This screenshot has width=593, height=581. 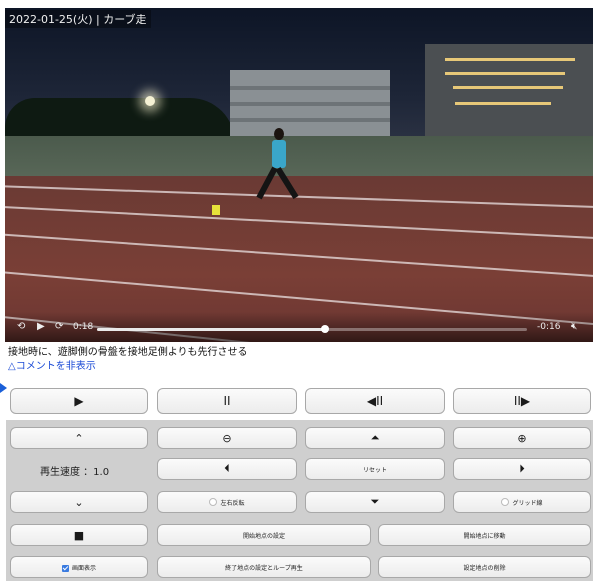 What do you see at coordinates (213, 502) in the screenshot?
I see `mirror-radio` at bounding box center [213, 502].